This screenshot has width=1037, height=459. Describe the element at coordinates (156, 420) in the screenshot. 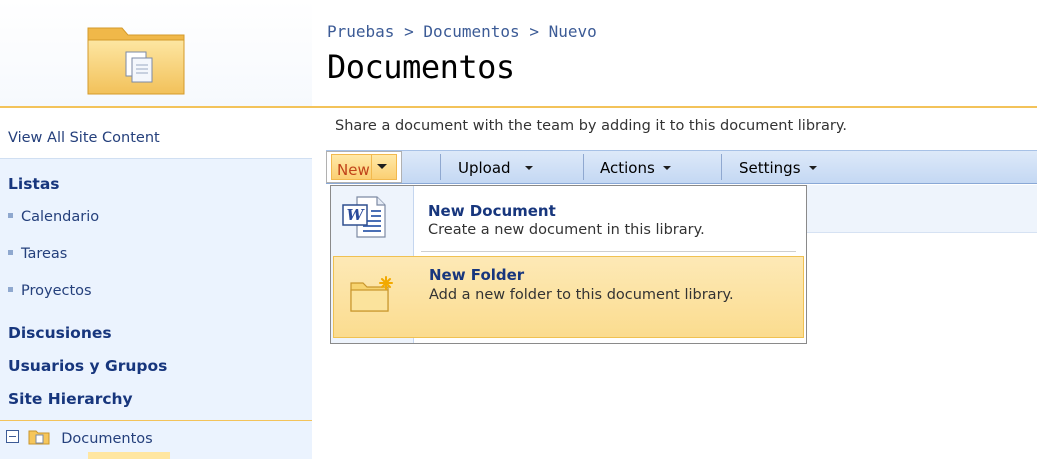

I see `nav-divider` at that location.